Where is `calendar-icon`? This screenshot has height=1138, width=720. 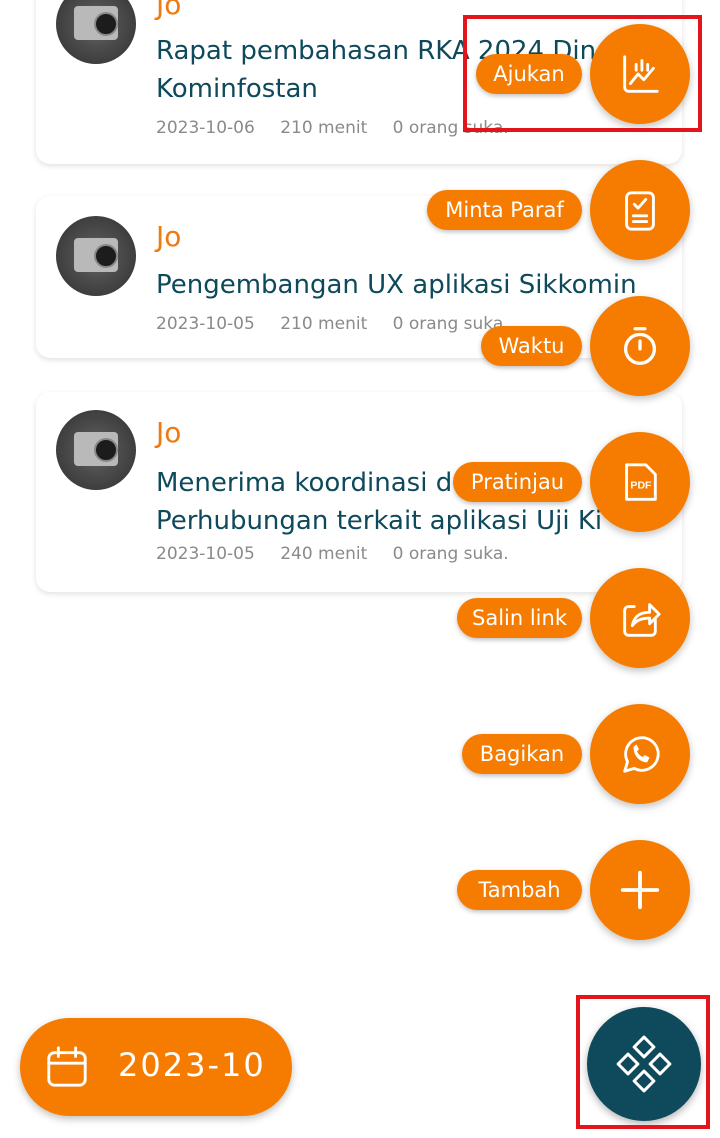
calendar-icon is located at coordinates (67, 1066).